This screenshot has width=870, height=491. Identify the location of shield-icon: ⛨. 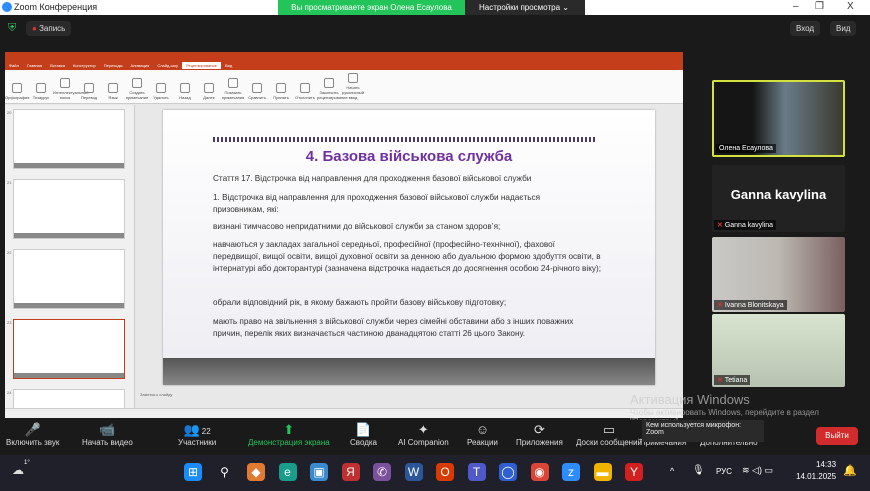
(12, 28).